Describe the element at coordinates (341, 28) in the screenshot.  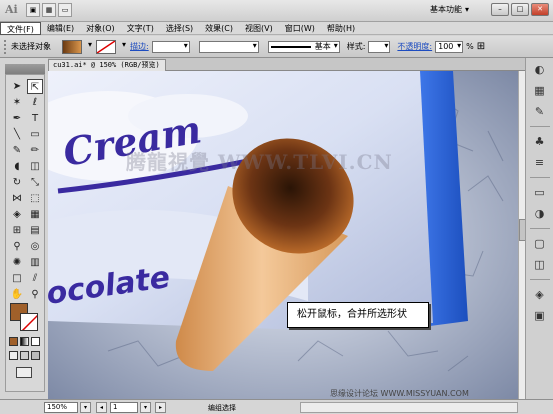
I see `menu-help: 帮助(H)` at that location.